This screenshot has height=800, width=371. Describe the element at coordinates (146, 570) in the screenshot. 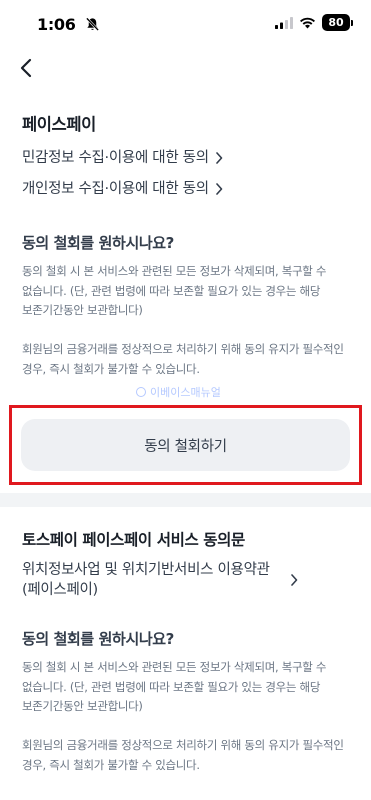

I see `location-terms-line1: 위치정보사업 및 위치기반서비스 이용약관` at that location.